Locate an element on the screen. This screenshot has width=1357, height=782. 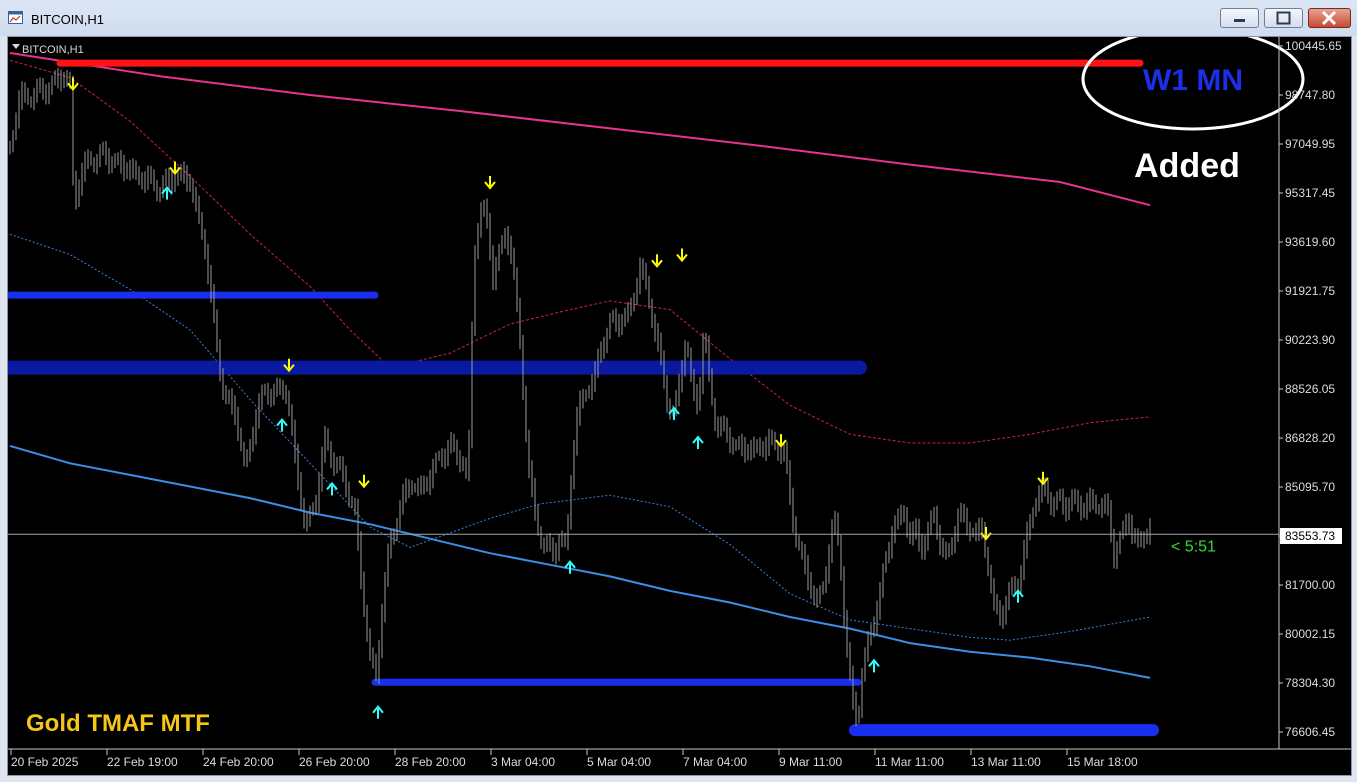
price-tick-label: 83553.73 is located at coordinates (1310, 536).